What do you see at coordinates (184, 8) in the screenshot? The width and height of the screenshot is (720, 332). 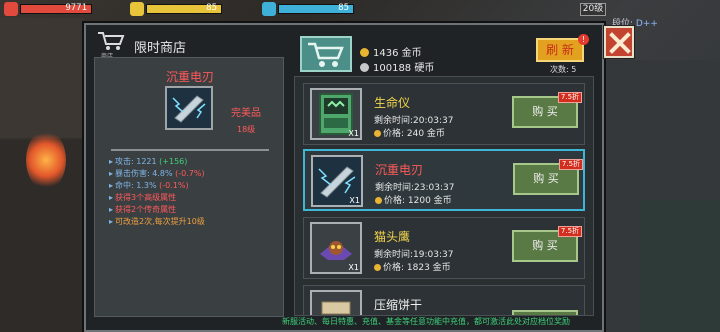 I see `energy-bar: 85` at bounding box center [184, 8].